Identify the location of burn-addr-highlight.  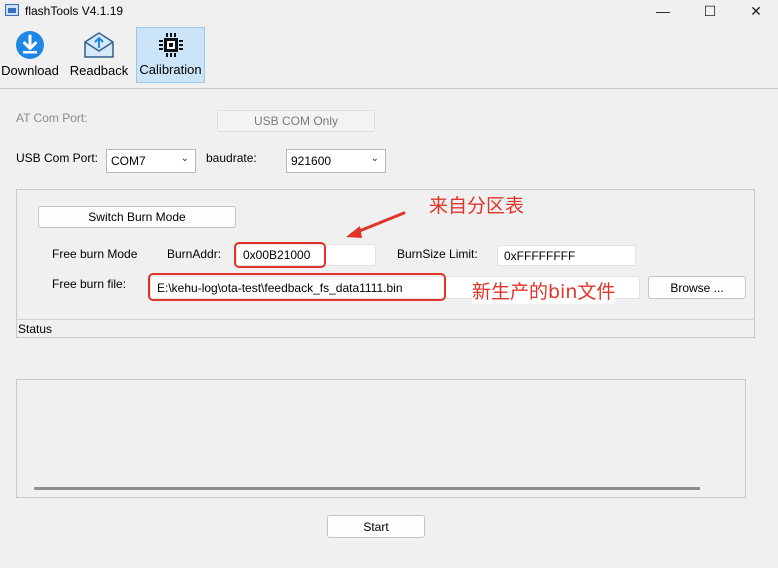
(280, 255).